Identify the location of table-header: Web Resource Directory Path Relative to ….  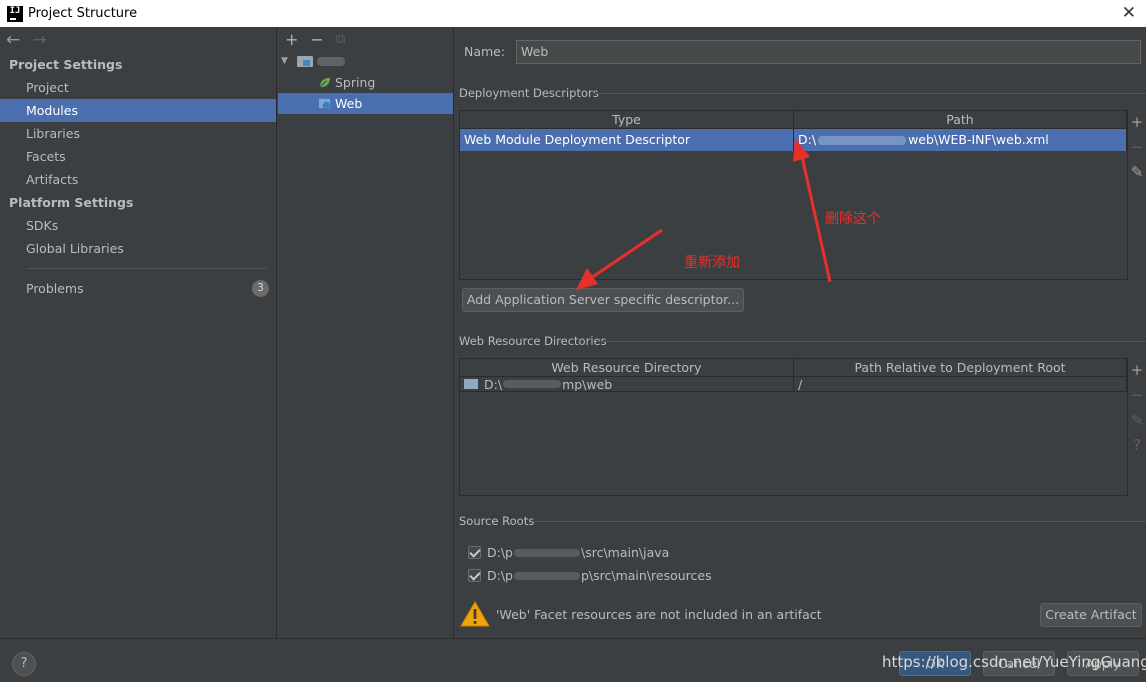
(793, 368).